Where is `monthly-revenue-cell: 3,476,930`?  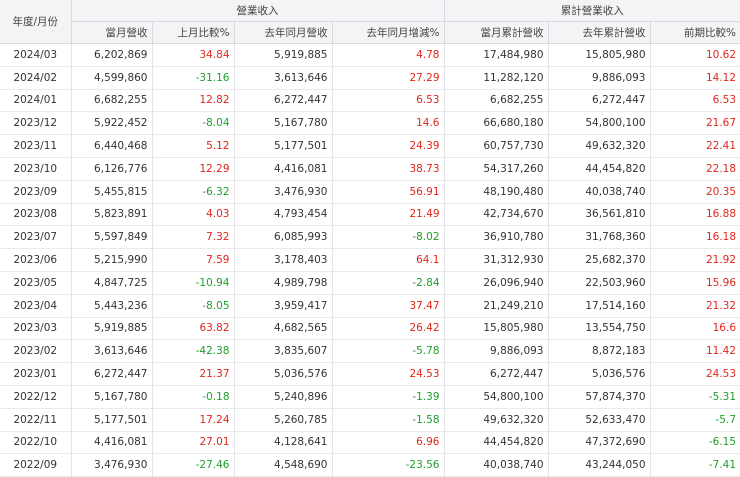 monthly-revenue-cell: 3,476,930 is located at coordinates (112, 465).